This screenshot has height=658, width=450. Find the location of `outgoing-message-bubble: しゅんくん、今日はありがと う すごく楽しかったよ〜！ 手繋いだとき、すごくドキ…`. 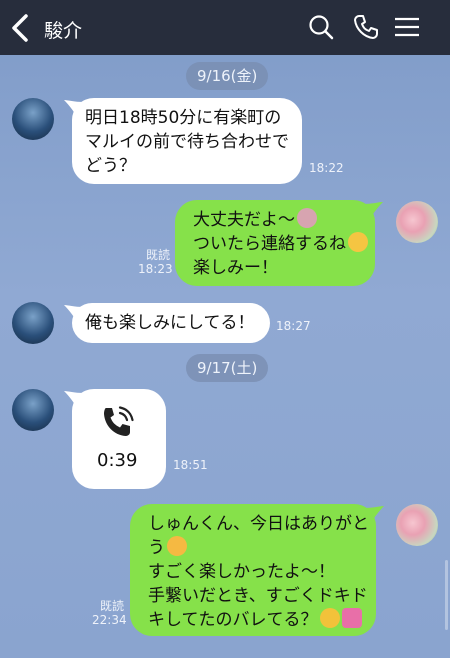

outgoing-message-bubble: しゅんくん、今日はありがと う すごく楽しかったよ〜！ 手繋いだとき、すごくドキ… is located at coordinates (257, 570).